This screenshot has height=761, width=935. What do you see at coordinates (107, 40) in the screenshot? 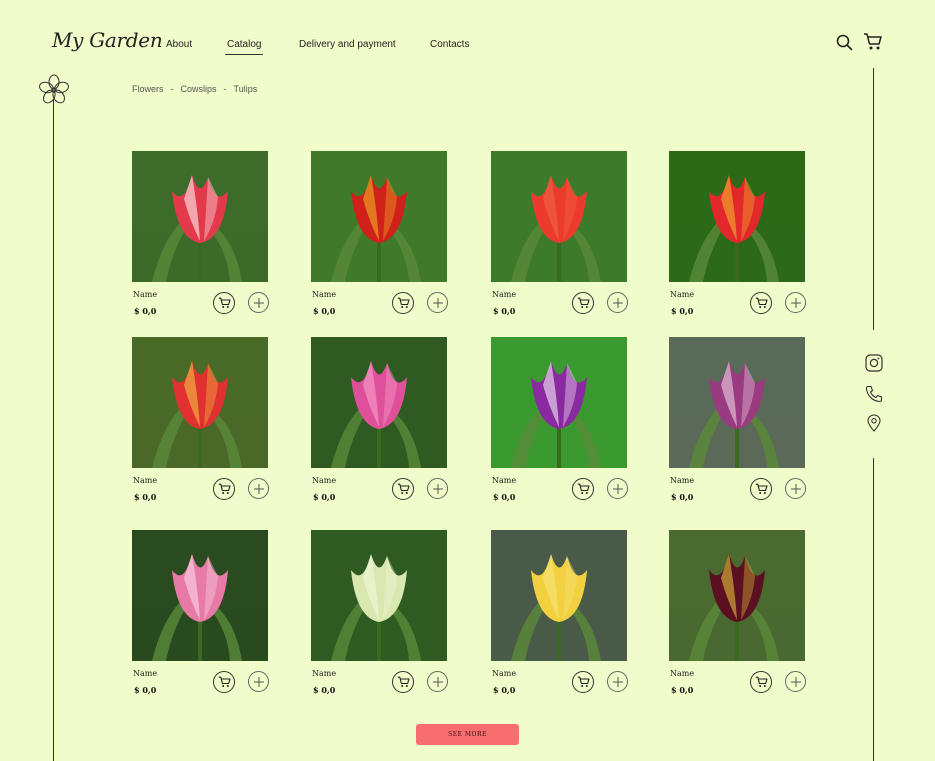
I see `logo: My Garden` at bounding box center [107, 40].